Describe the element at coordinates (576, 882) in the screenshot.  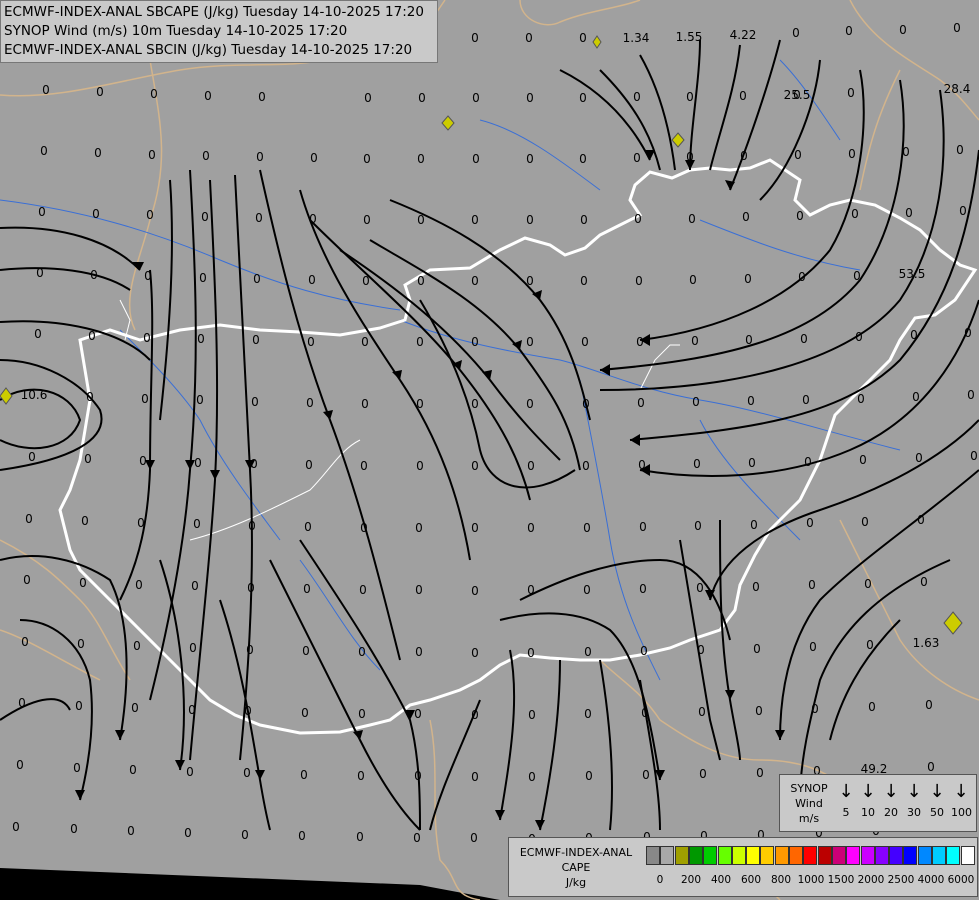
I see `cape-legend-title-line: J/kg` at that location.